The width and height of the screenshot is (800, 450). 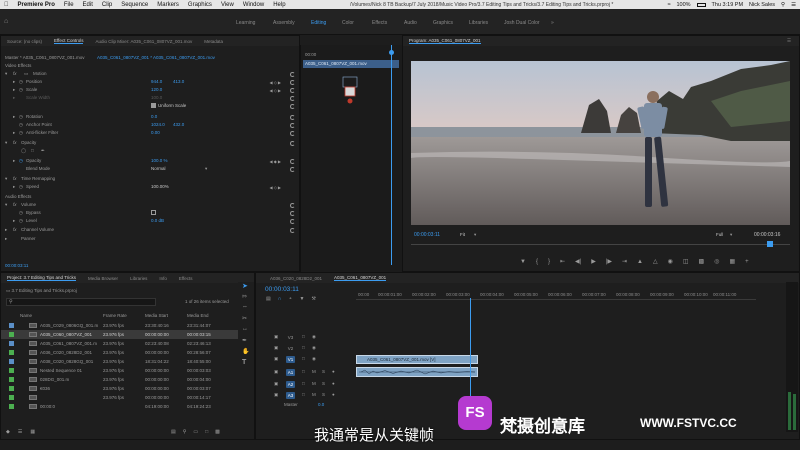 I want to click on snap-icon: ∩, so click(x=280, y=299).